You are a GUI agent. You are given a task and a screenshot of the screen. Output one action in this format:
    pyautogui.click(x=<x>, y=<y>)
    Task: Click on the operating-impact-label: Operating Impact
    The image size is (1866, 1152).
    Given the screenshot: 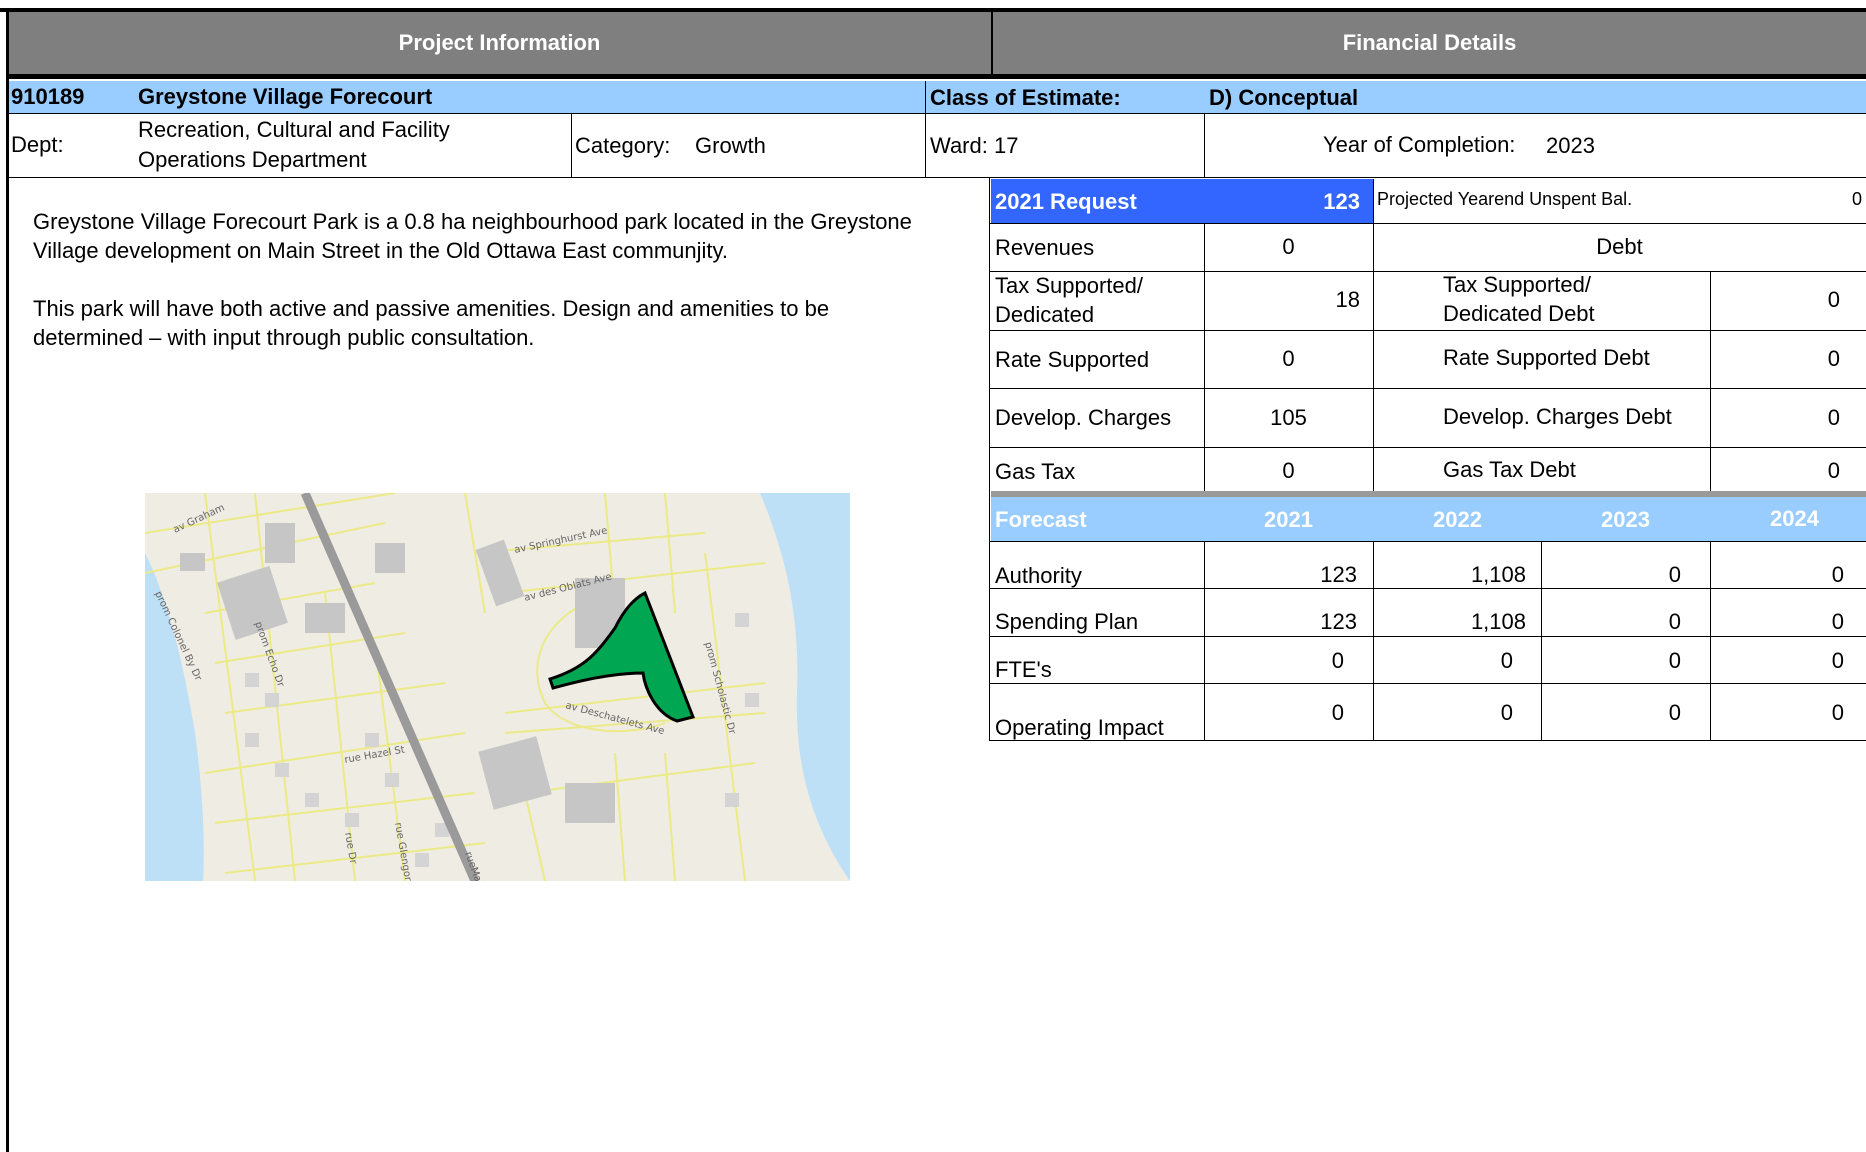 What is the action you would take?
    pyautogui.click(x=1079, y=727)
    